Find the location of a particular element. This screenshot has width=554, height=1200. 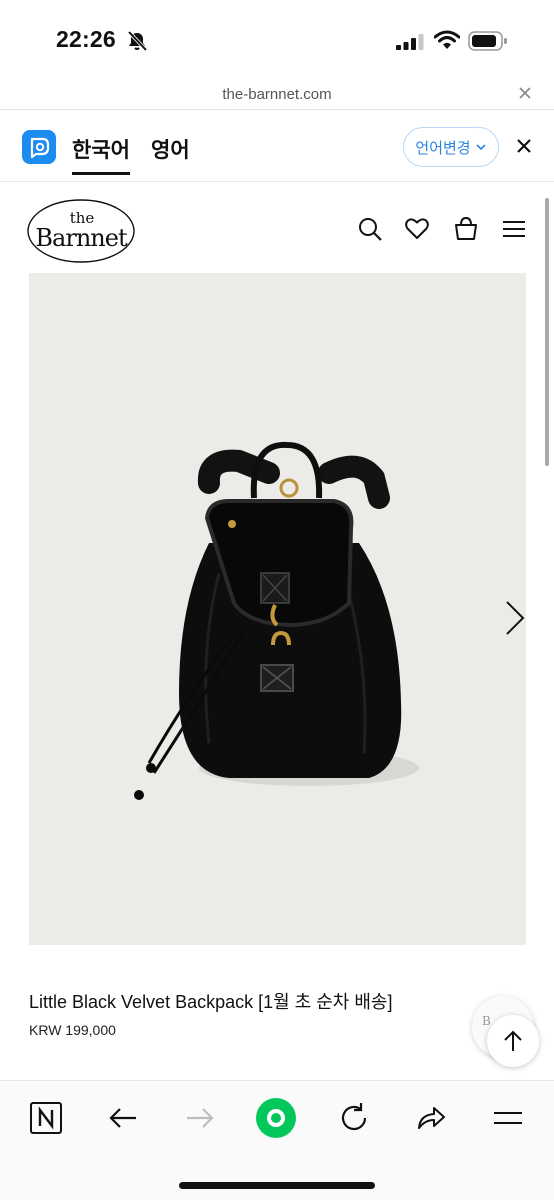

page-scrollbar is located at coordinates (547, 332).